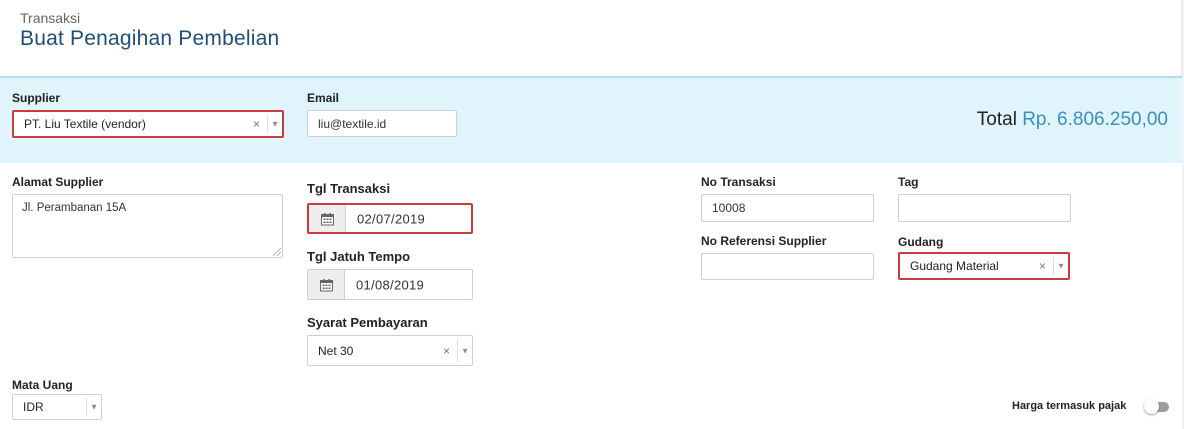 Image resolution: width=1184 pixels, height=429 pixels. What do you see at coordinates (764, 241) in the screenshot?
I see `no-referensi-label: No Referensi Supplier` at bounding box center [764, 241].